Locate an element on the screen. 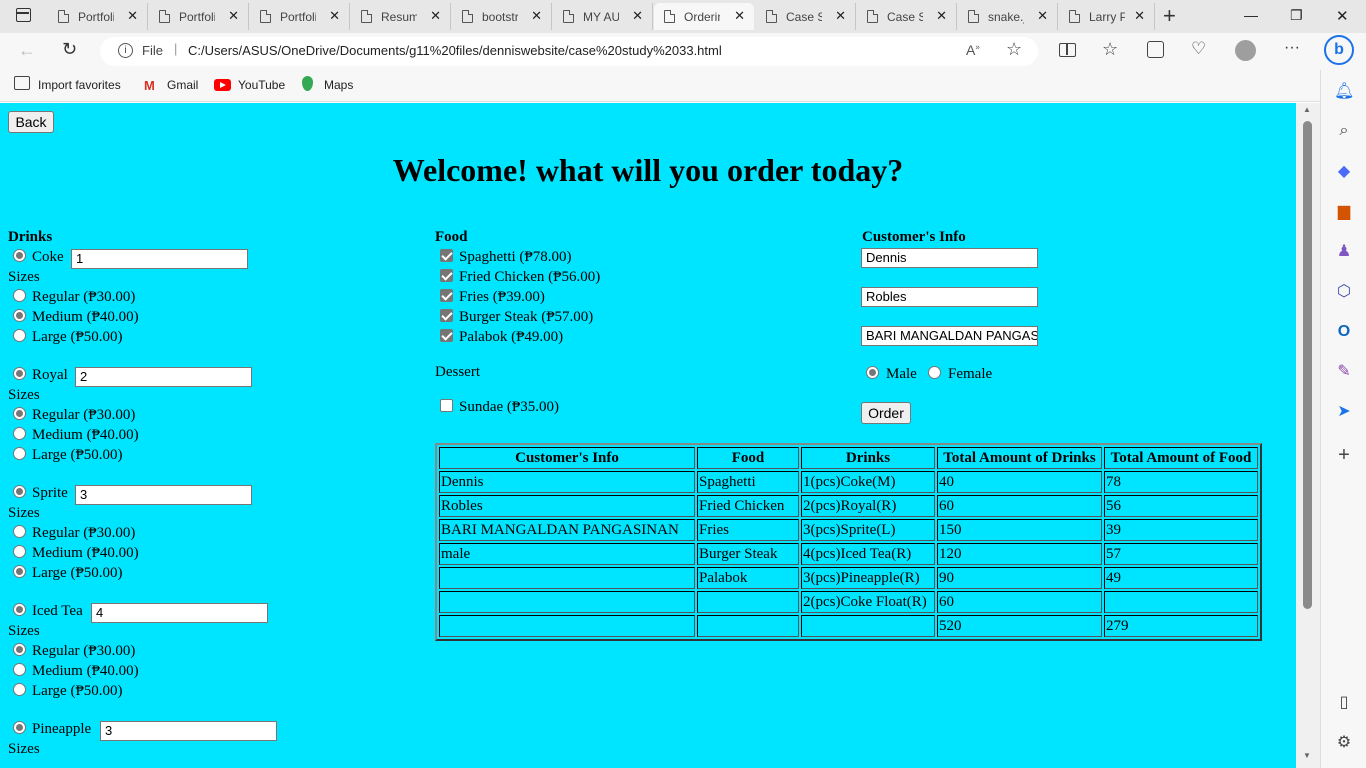 The width and height of the screenshot is (1366, 768). refresh-icon: ↻ is located at coordinates (69, 49).